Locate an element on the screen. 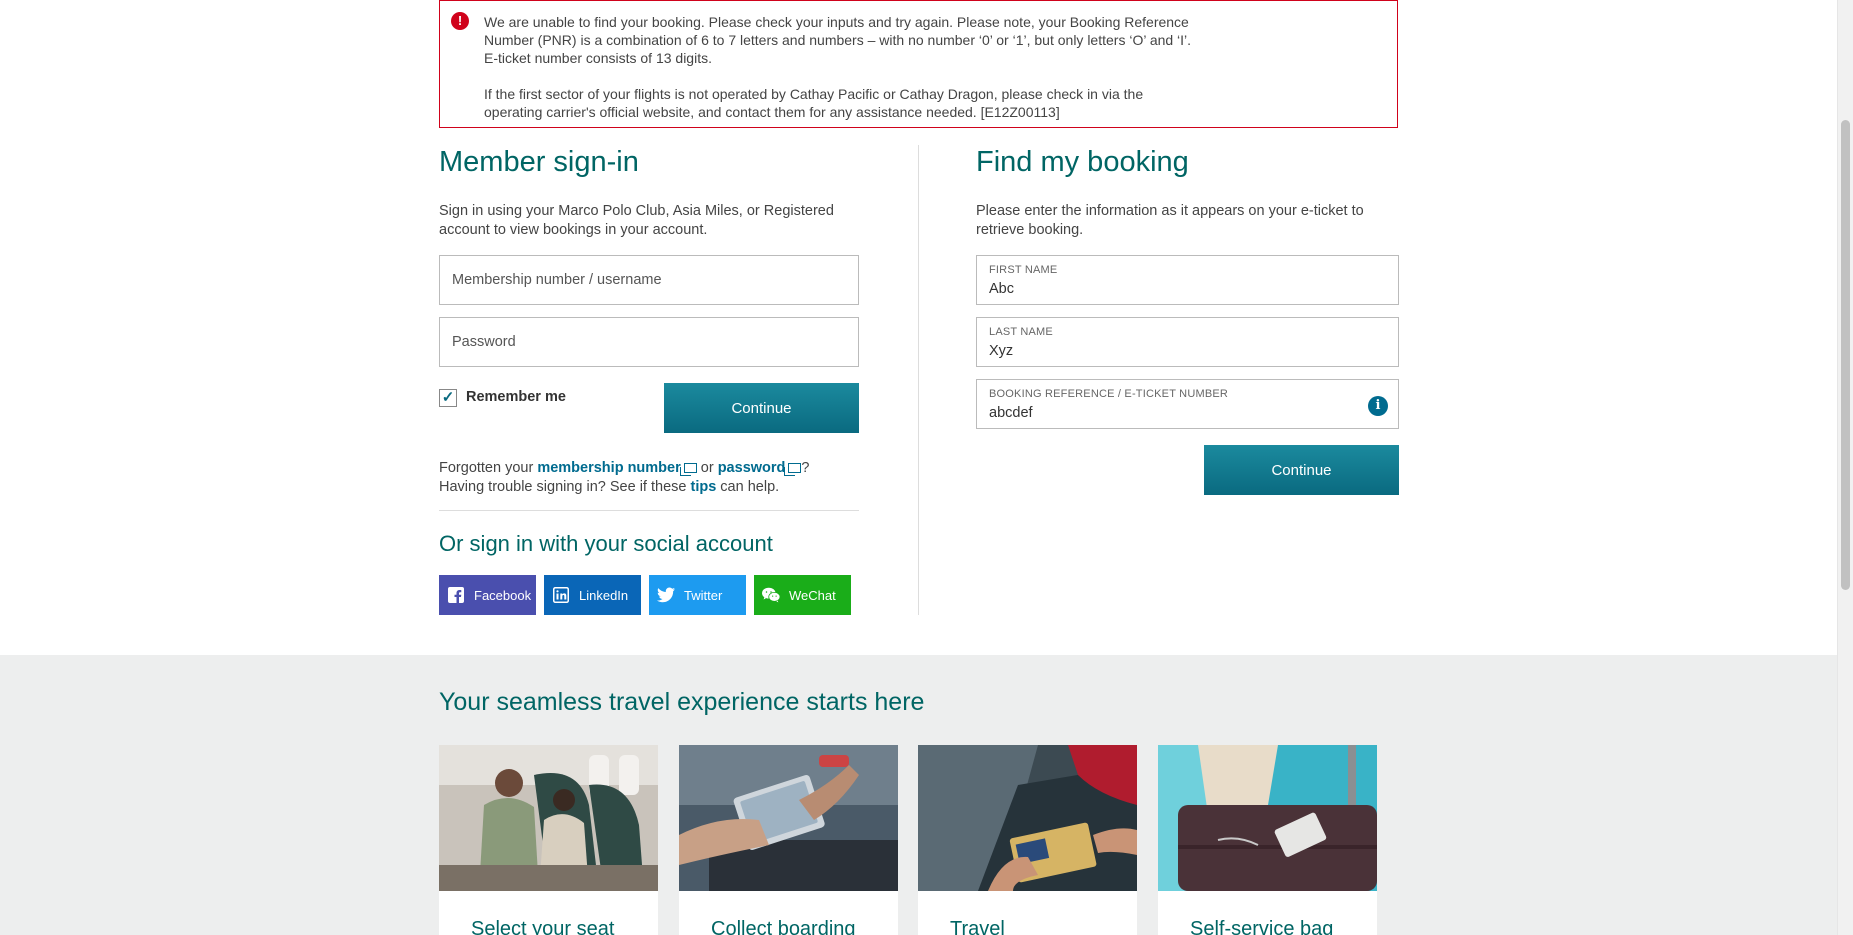 The height and width of the screenshot is (935, 1853). first-name-field: FIRST NAME Abc is located at coordinates (1187, 280).